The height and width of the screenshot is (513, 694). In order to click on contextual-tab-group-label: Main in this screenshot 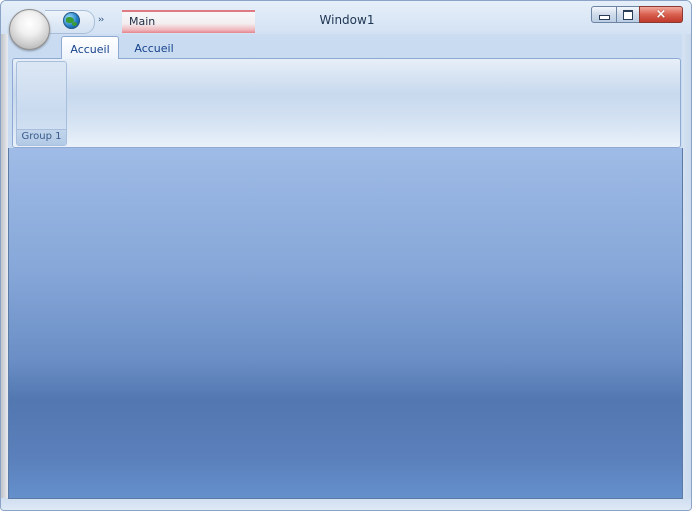, I will do `click(142, 21)`.